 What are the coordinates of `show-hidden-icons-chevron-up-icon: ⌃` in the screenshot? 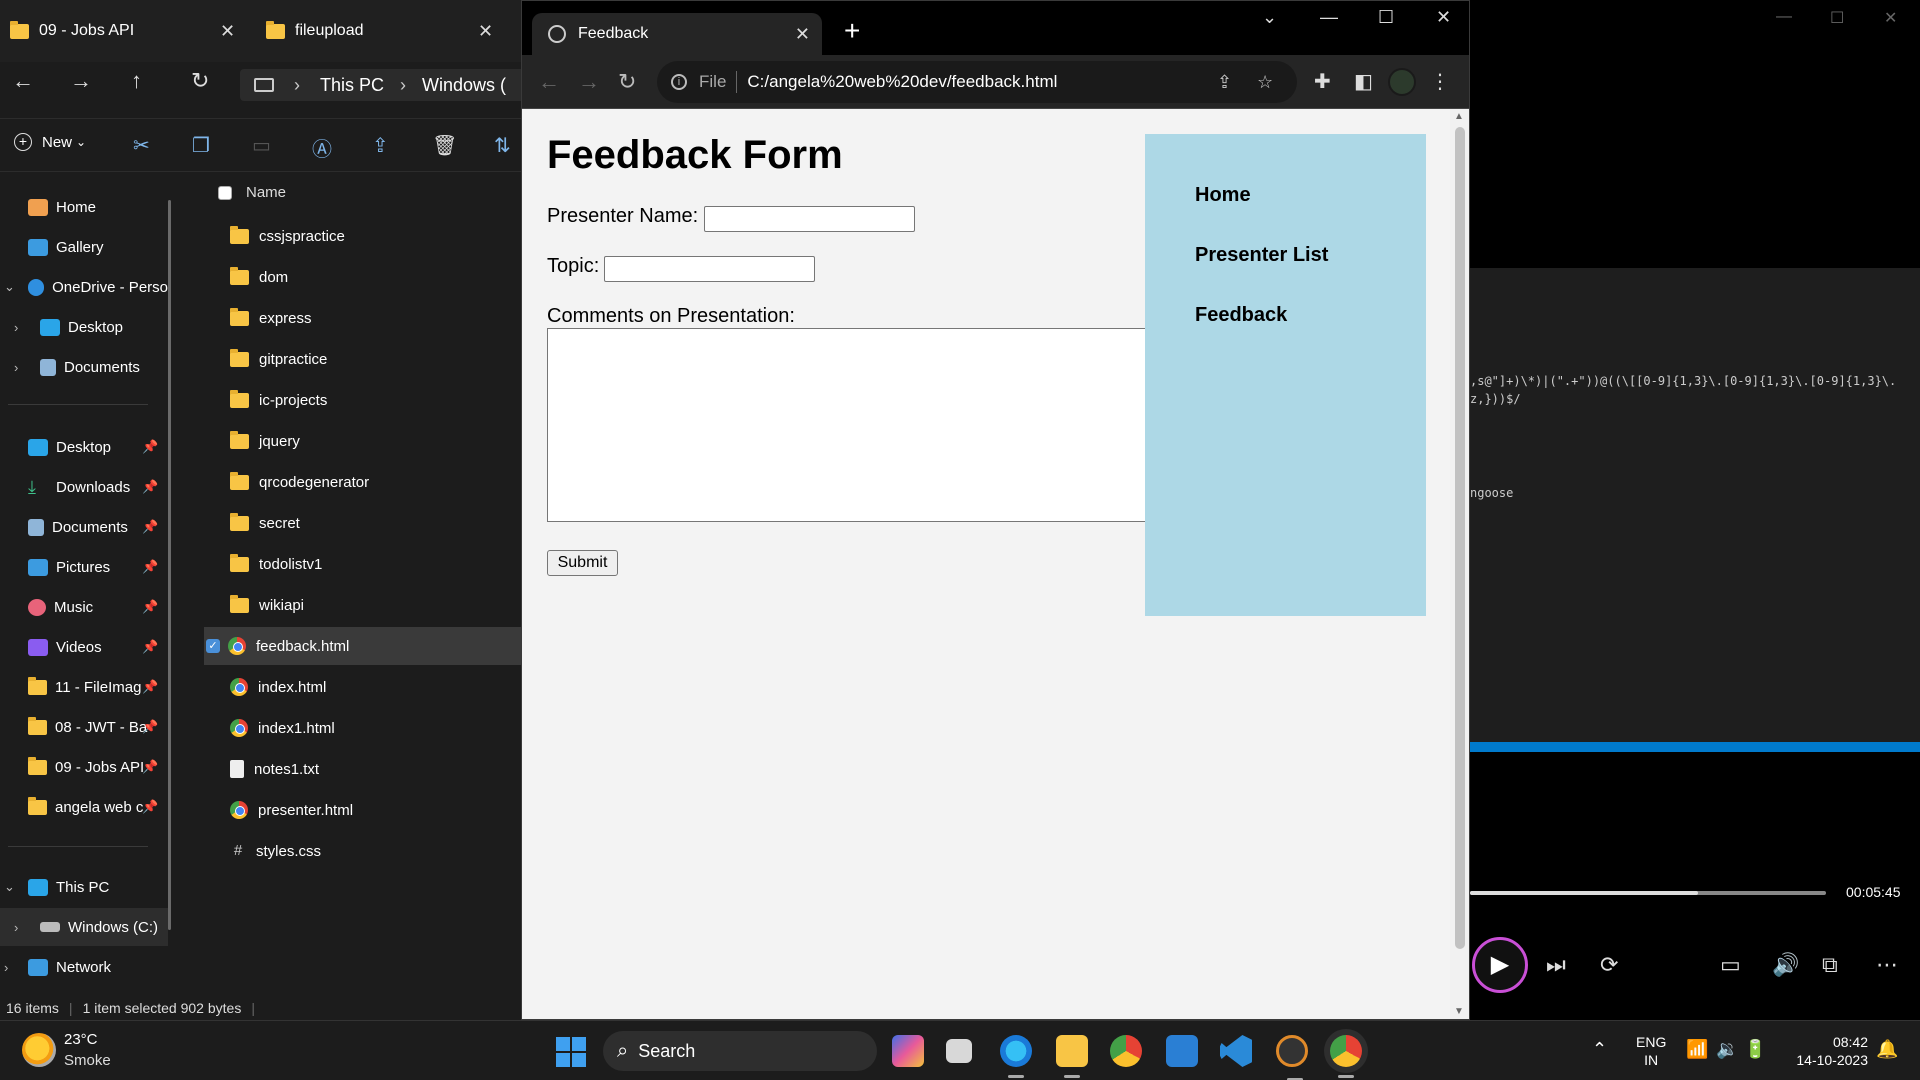 It's located at (1599, 1049).